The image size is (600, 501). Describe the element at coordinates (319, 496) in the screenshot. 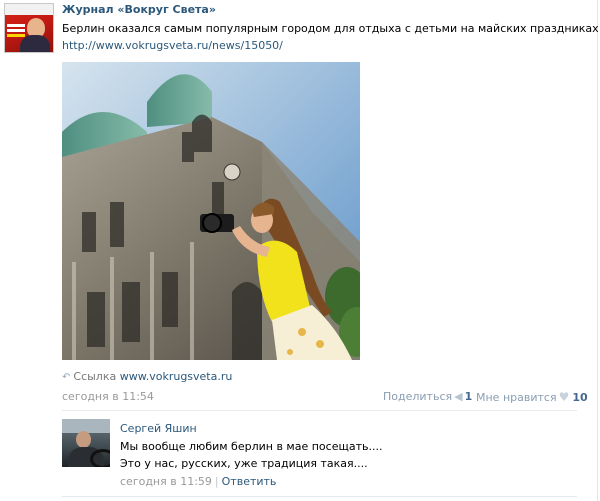

I see `comment-divider` at that location.